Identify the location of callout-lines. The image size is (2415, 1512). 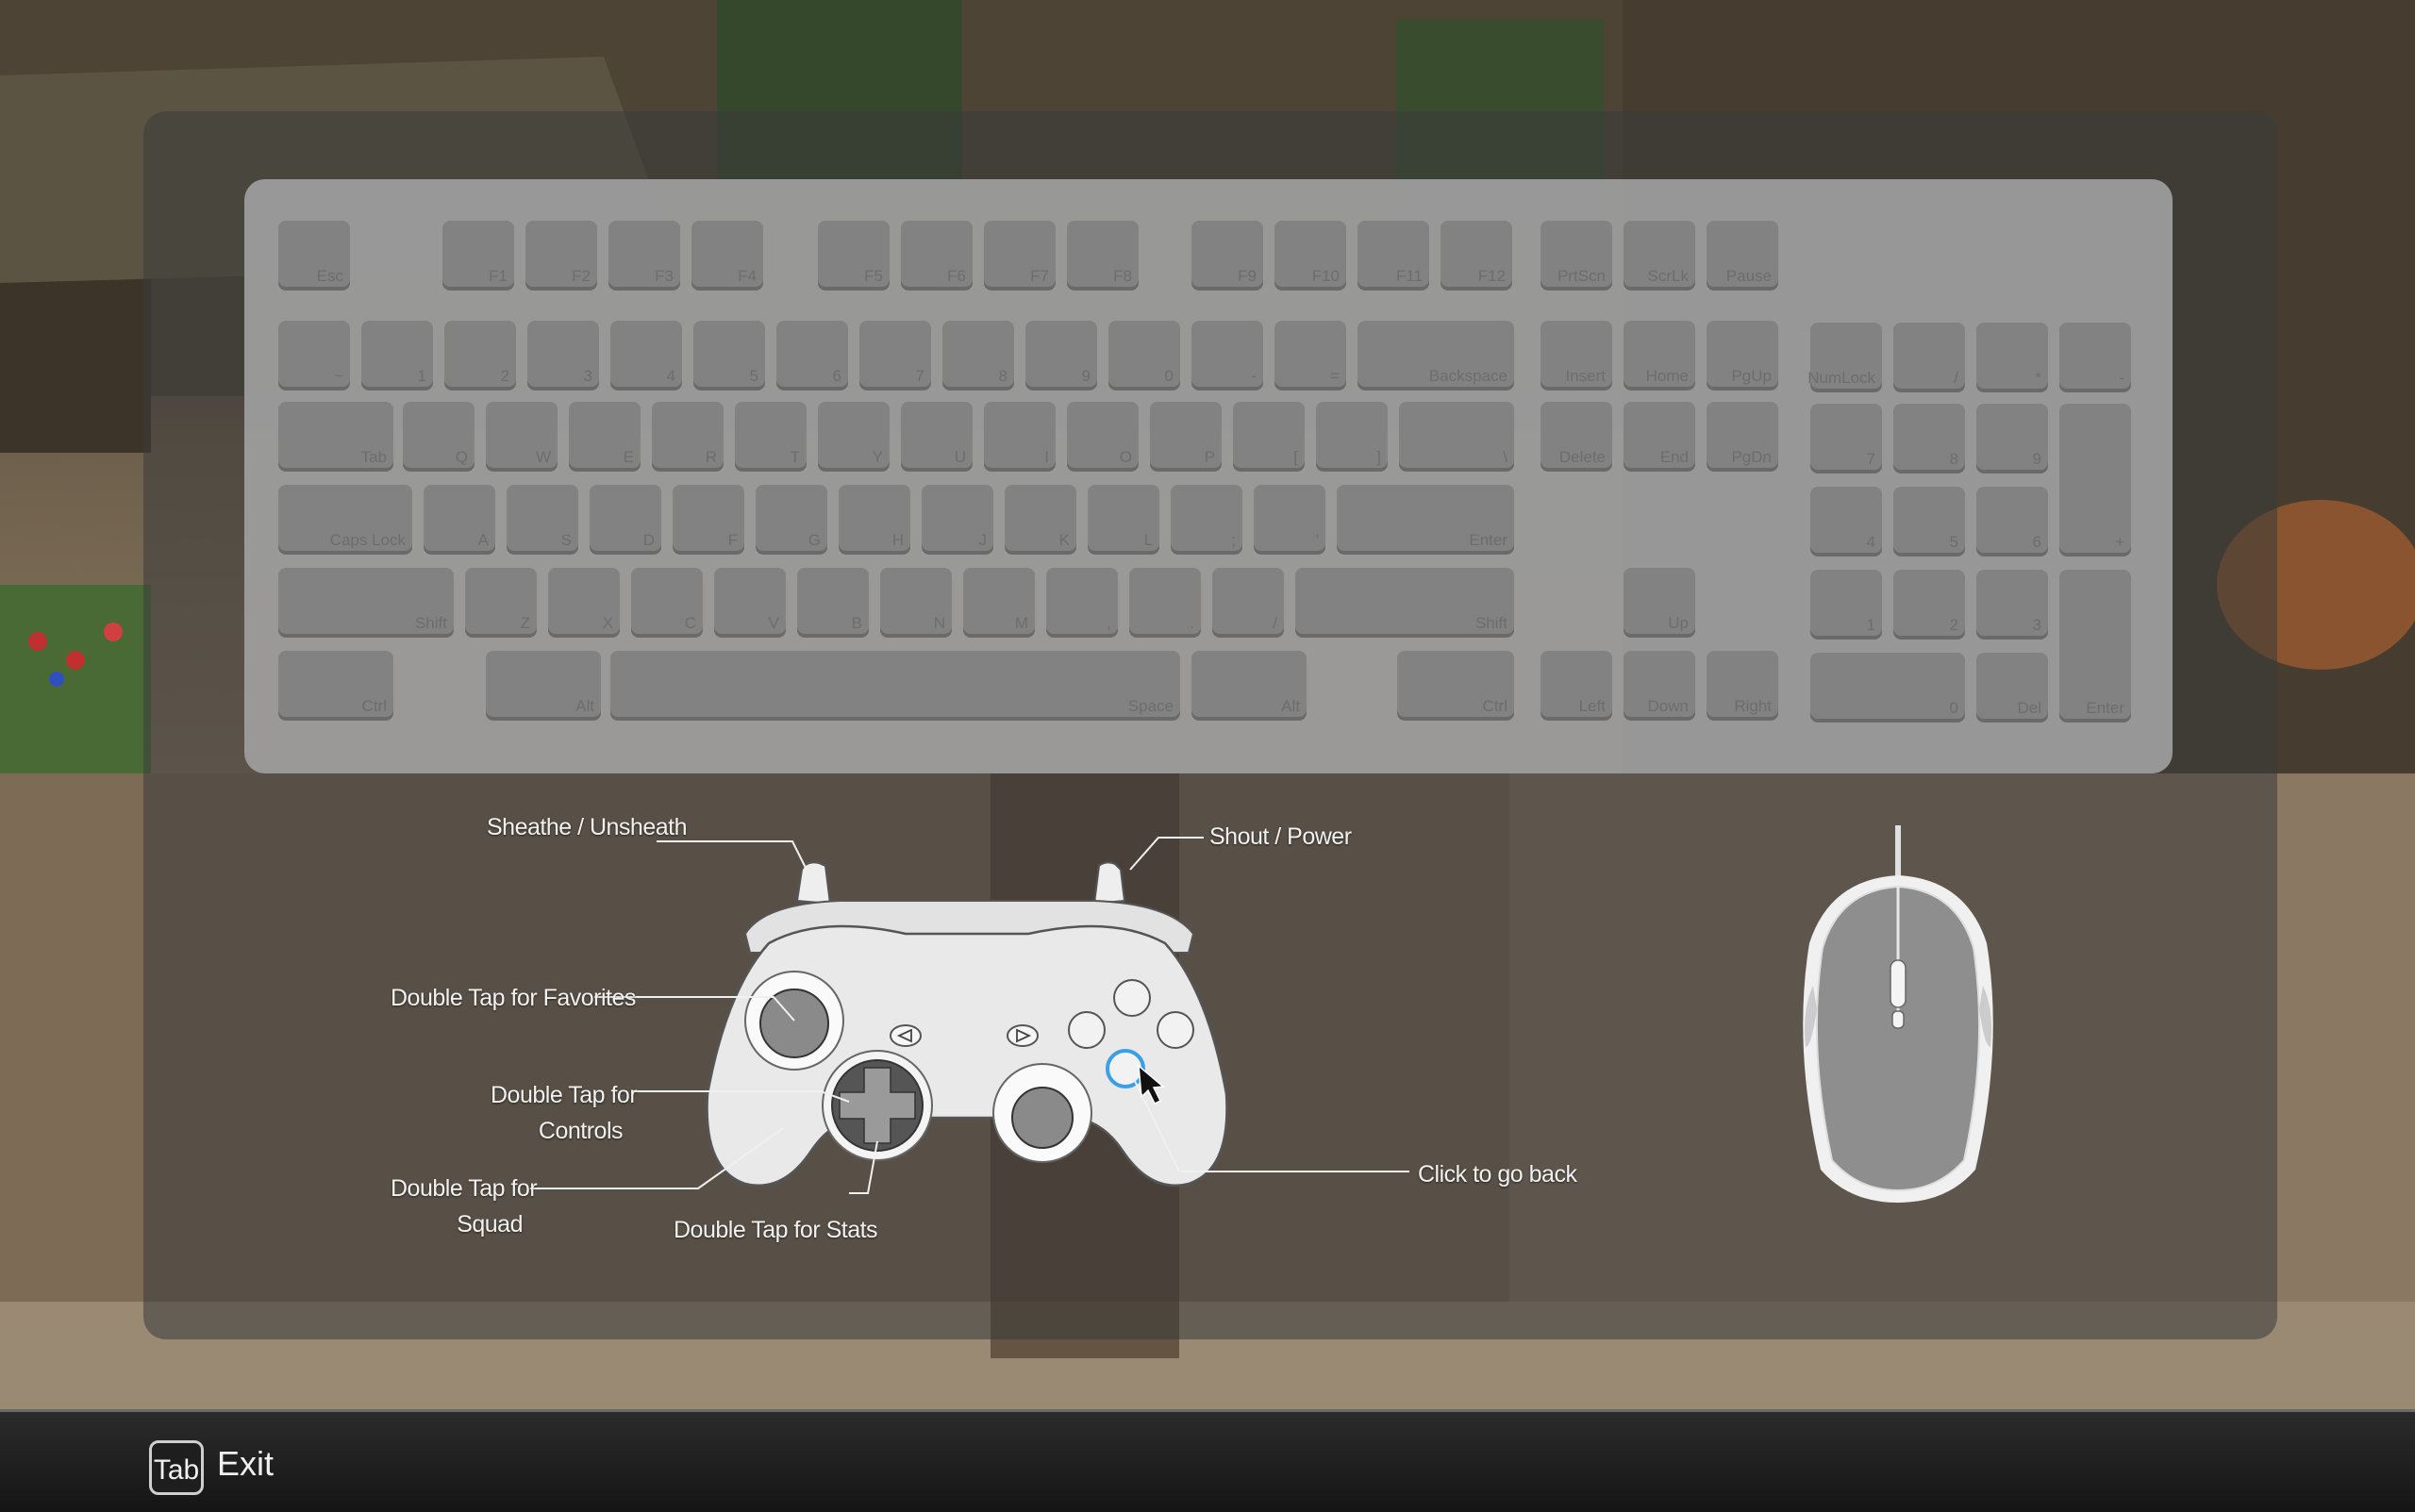
(969, 1015).